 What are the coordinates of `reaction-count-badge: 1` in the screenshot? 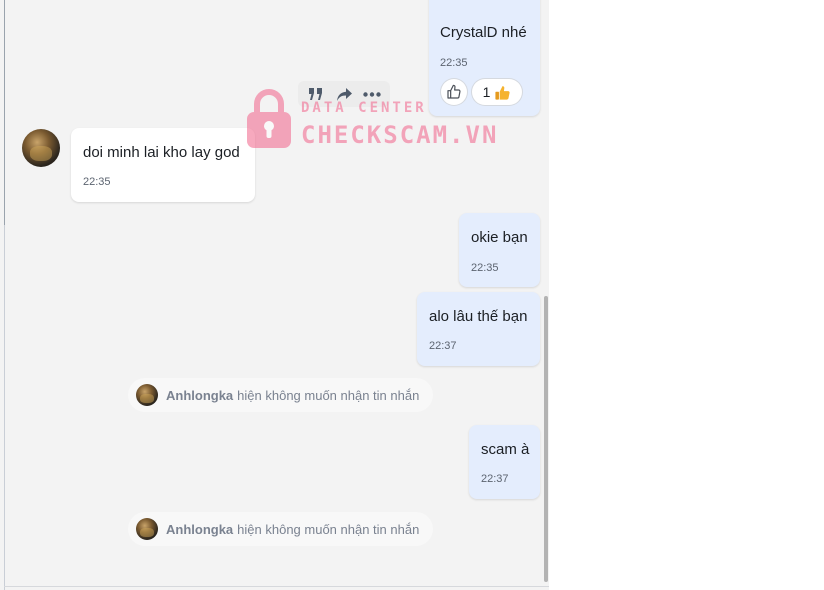 It's located at (497, 92).